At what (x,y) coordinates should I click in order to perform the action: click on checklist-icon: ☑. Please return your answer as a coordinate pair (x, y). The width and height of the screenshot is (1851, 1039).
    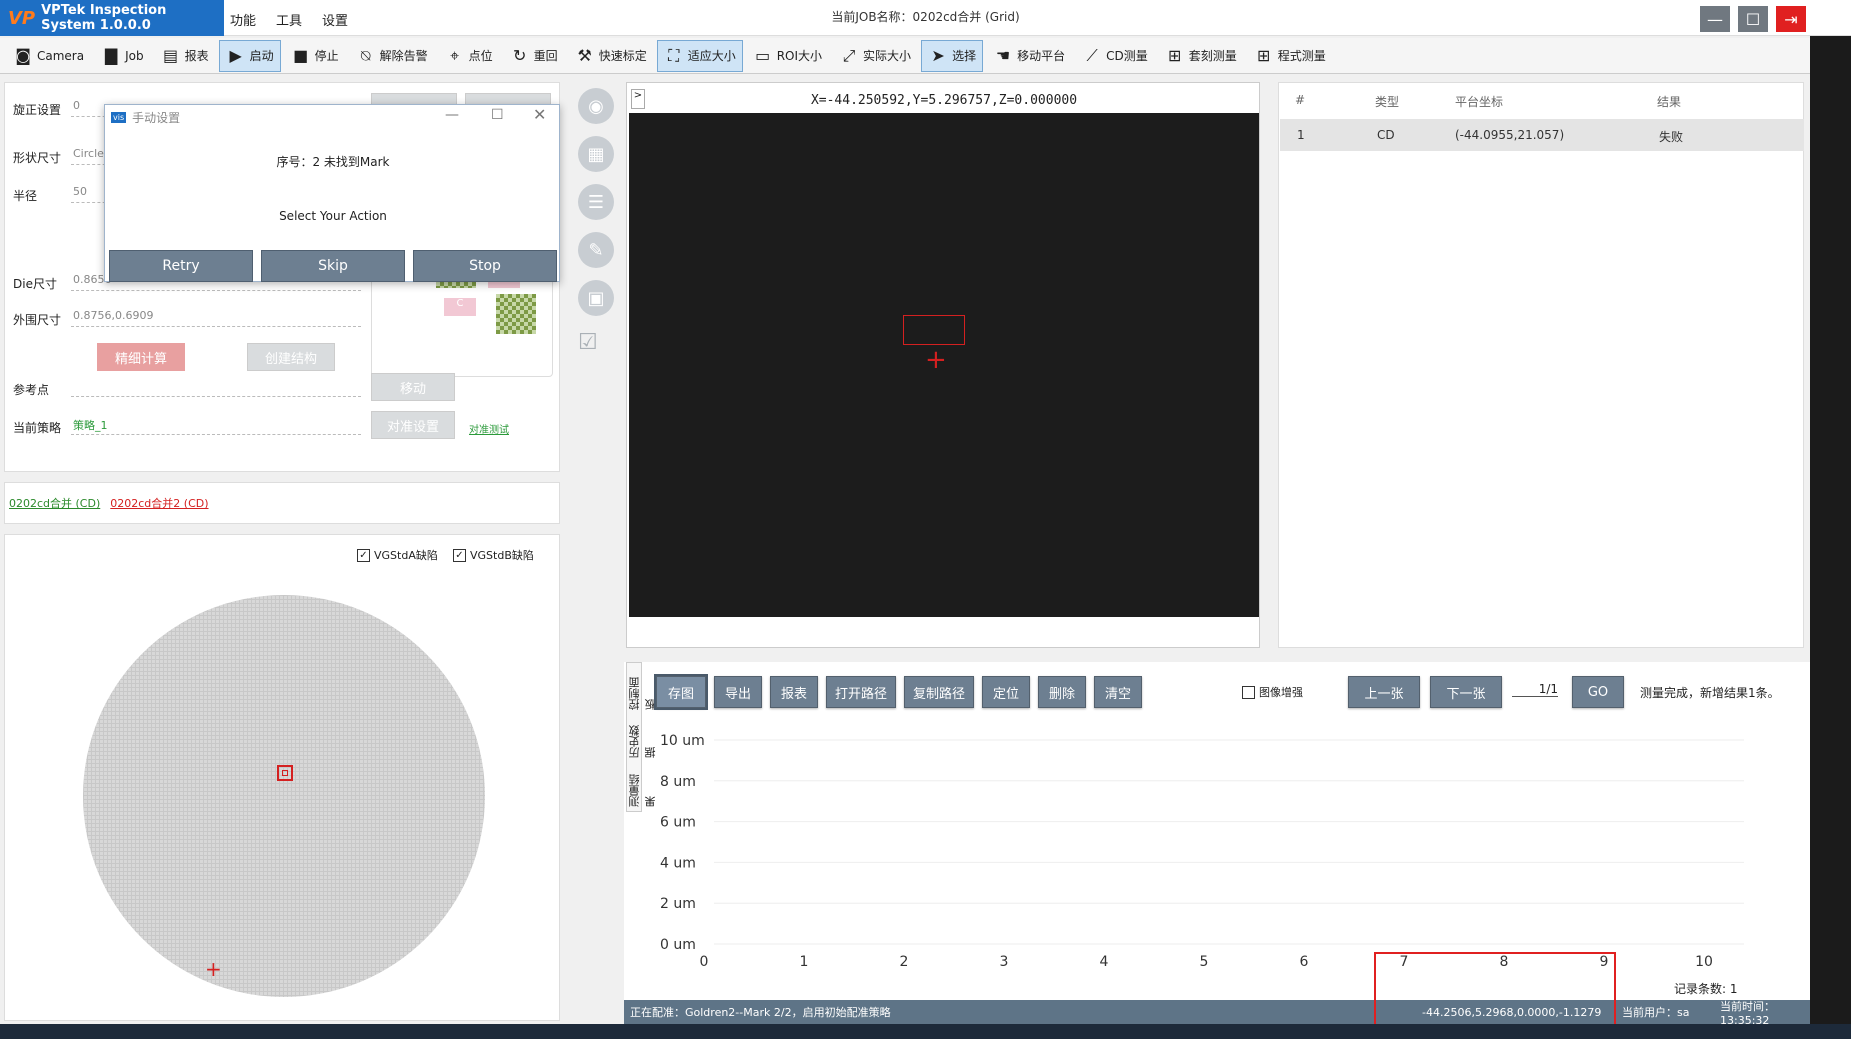
    Looking at the image, I should click on (588, 342).